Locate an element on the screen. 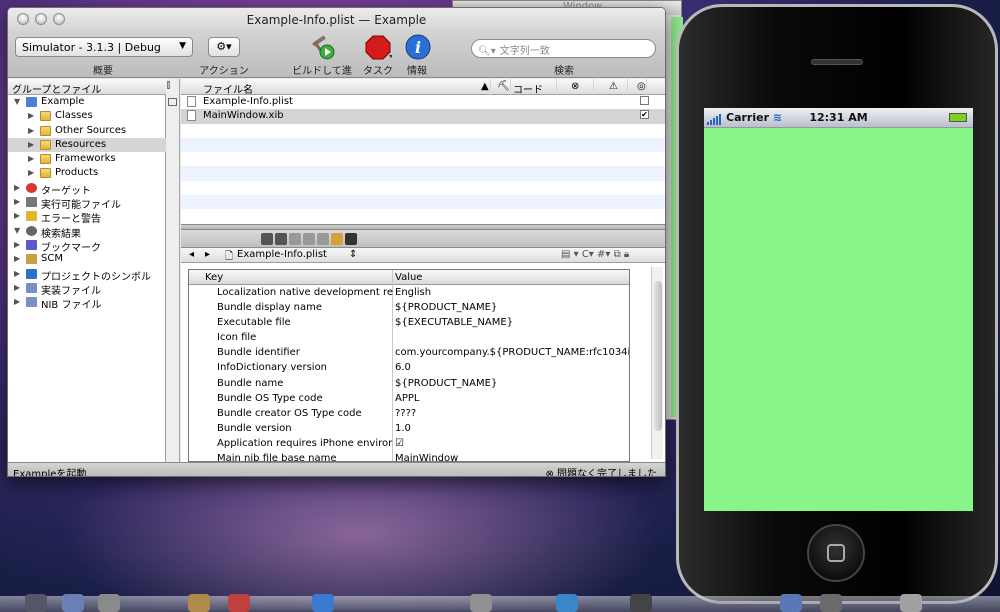 The image size is (1000, 612). plist-key: Application requires iPhone enviror is located at coordinates (305, 443).